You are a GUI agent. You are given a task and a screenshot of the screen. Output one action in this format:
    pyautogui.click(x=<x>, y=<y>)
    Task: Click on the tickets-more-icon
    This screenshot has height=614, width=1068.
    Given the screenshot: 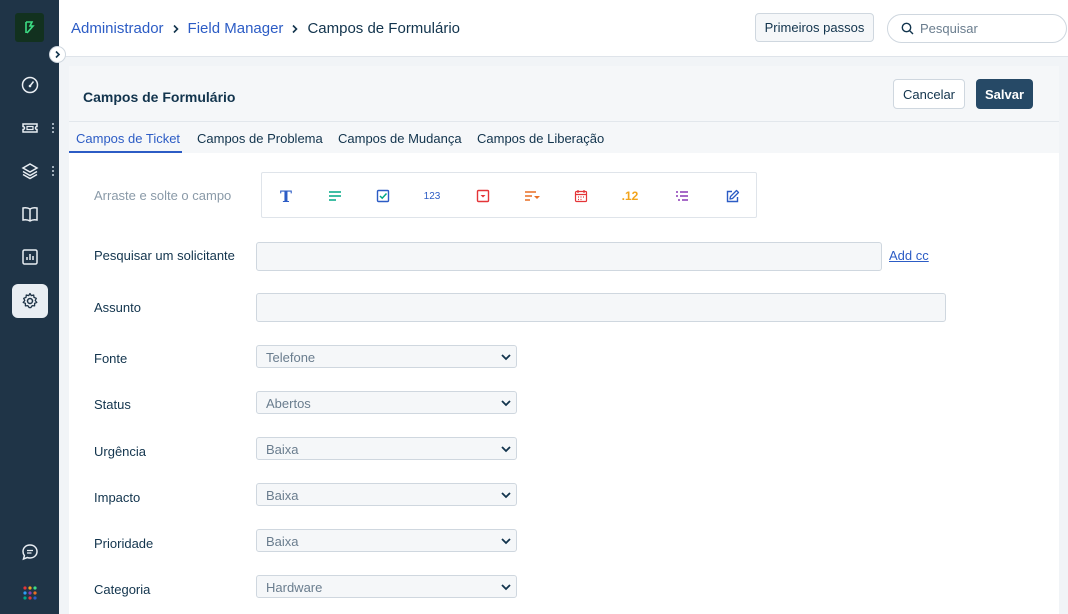 What is the action you would take?
    pyautogui.click(x=53, y=128)
    